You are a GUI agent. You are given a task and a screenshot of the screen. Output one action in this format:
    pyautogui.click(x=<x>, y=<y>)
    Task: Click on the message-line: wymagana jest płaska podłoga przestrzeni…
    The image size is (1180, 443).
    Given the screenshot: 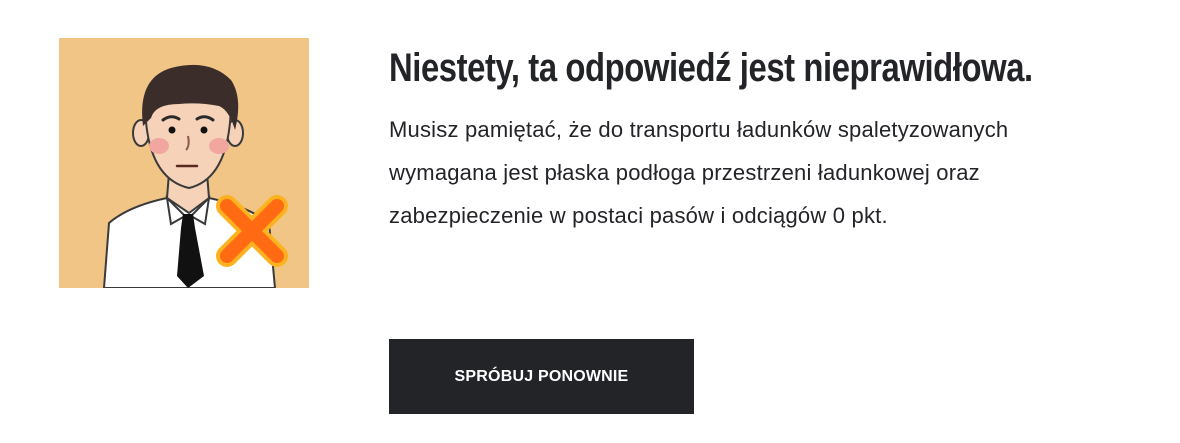 What is the action you would take?
    pyautogui.click(x=684, y=172)
    